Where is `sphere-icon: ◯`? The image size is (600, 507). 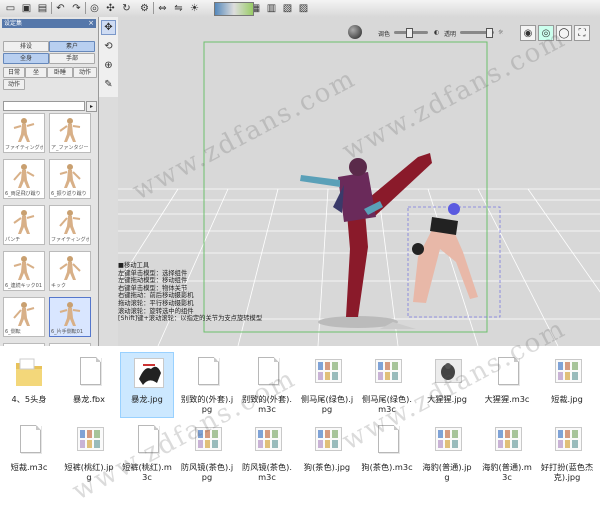 sphere-icon: ◯ is located at coordinates (564, 33).